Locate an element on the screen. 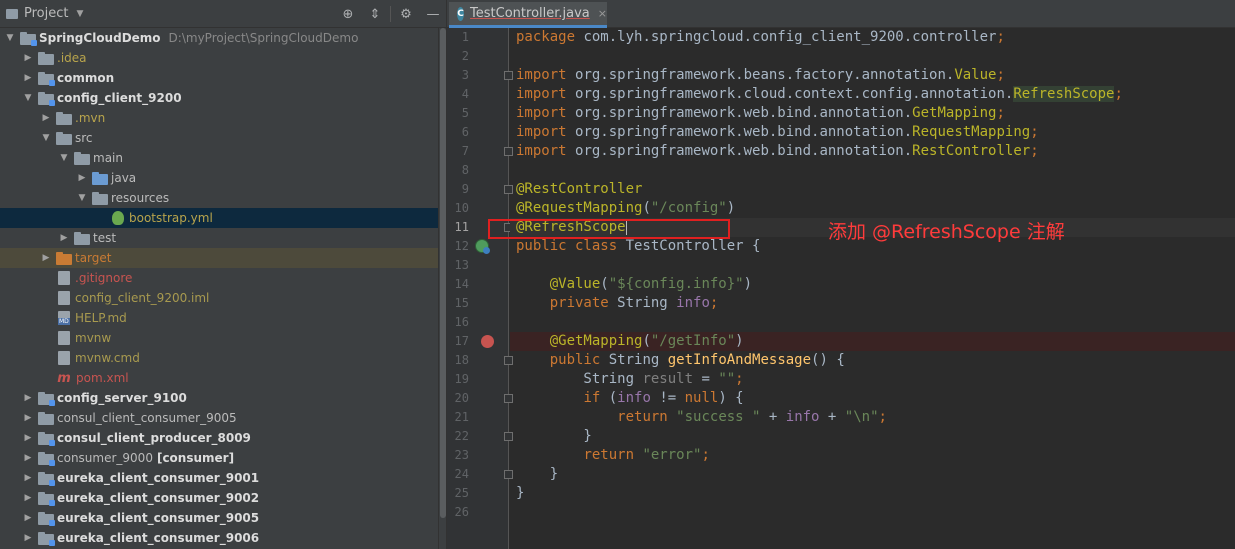 The image size is (1235, 549). tree-item: HELP.md is located at coordinates (219, 318).